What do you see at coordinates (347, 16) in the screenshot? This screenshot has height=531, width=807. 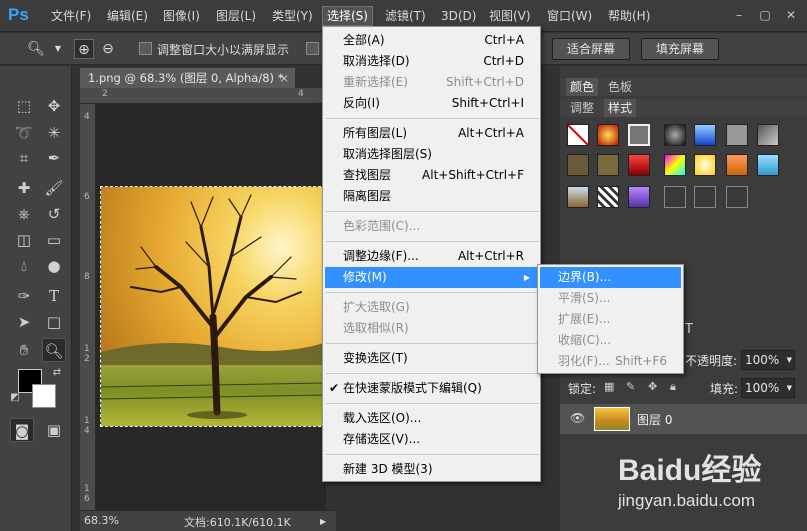 I see `menu-select: 选择(S)` at bounding box center [347, 16].